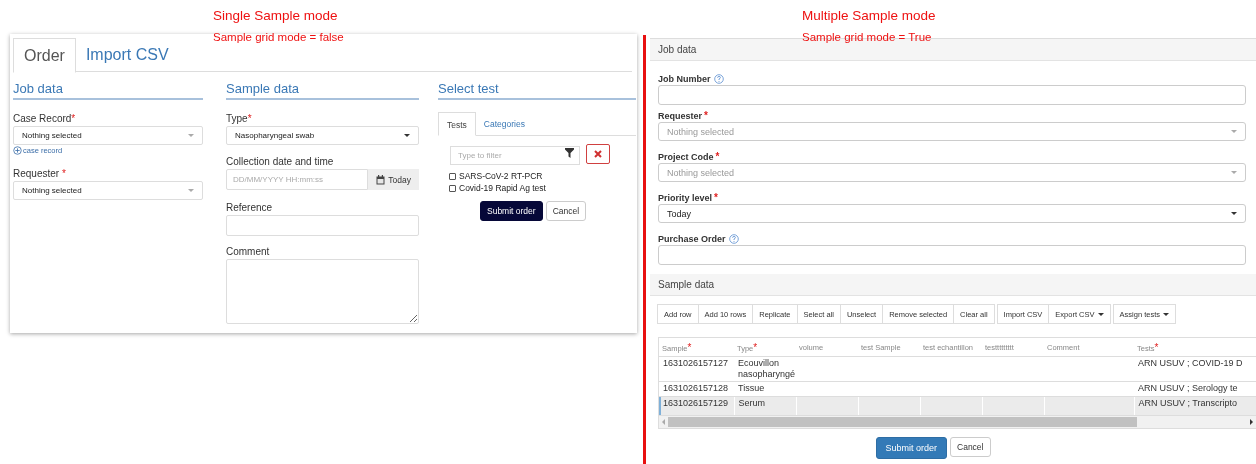 The image size is (1256, 464). I want to click on table-row: 1631026157129 Serum ARN USUV ; Transcripto, so click(957, 406).